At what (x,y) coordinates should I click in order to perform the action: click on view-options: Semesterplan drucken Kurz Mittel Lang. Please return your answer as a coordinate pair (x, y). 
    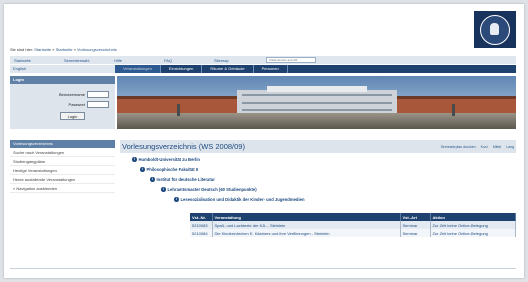
    Looking at the image, I should click on (478, 147).